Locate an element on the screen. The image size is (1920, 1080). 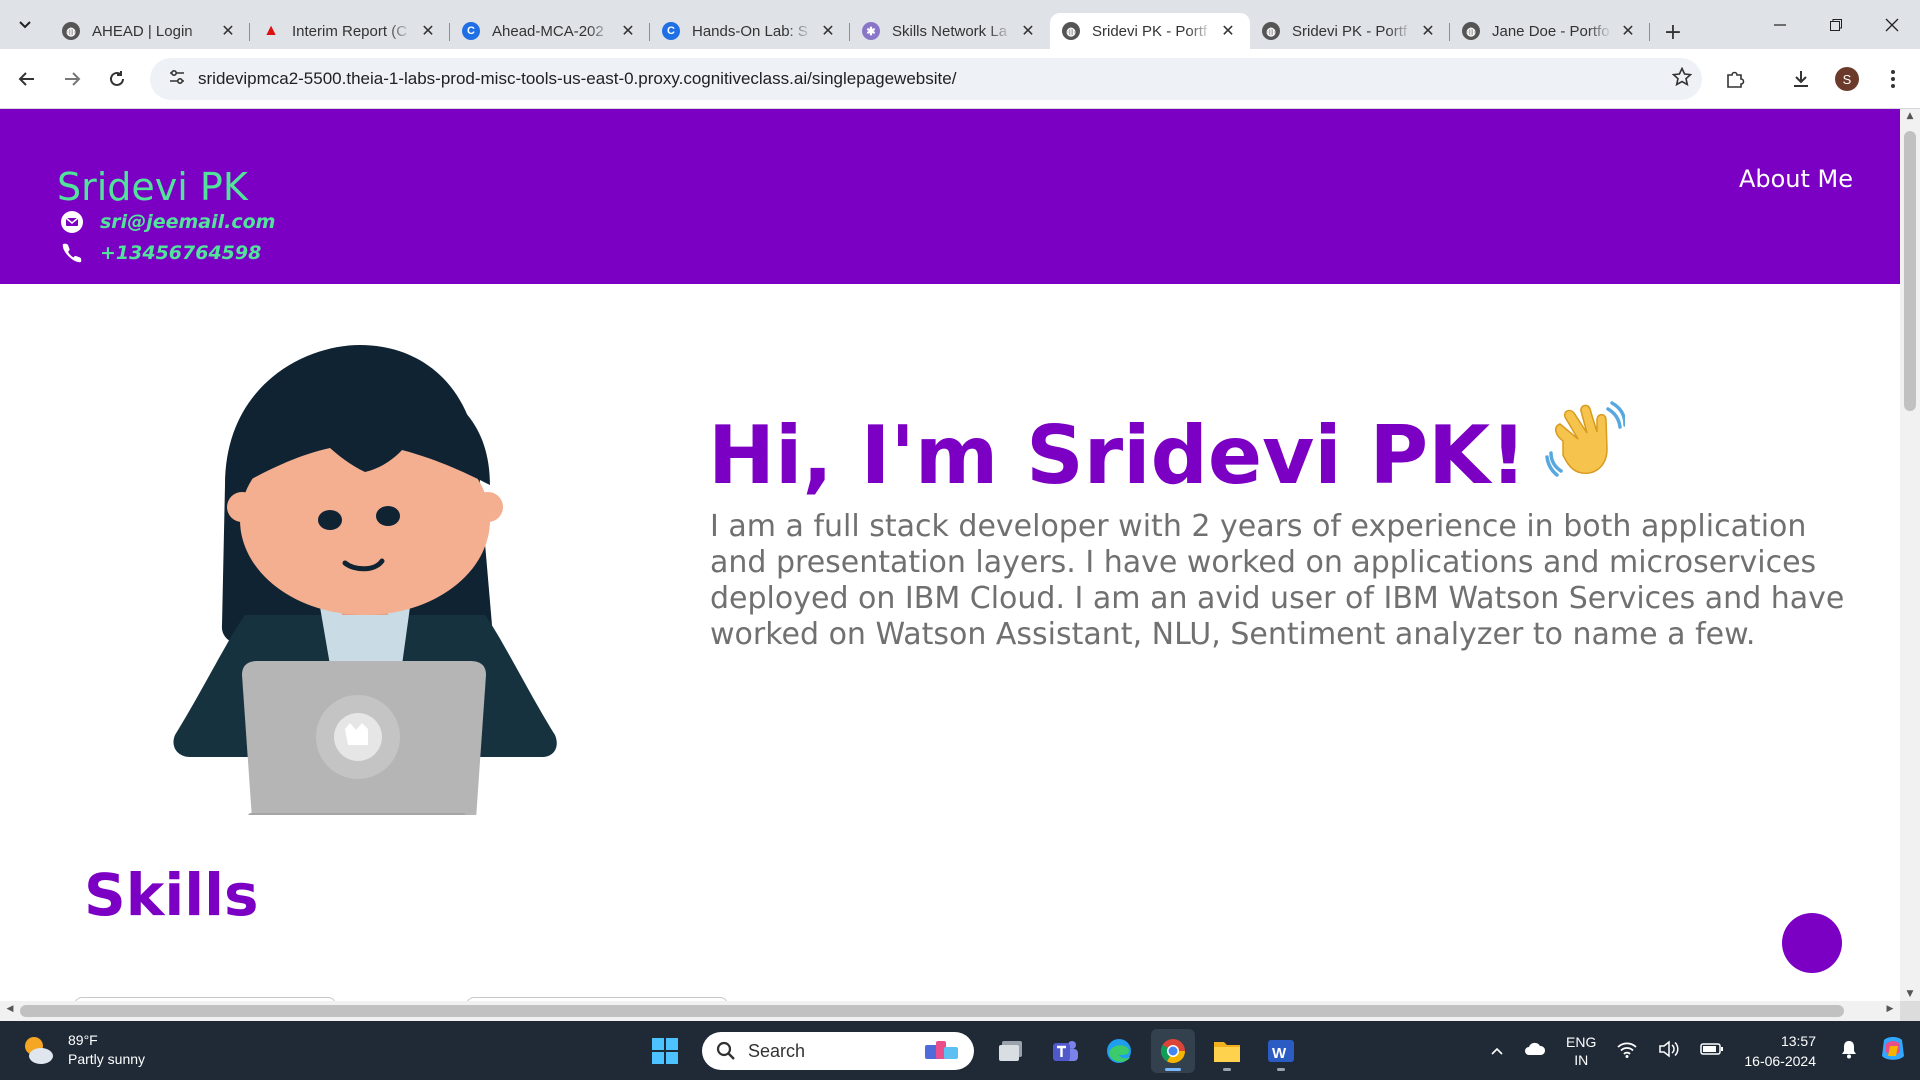
taskbar-clock: 13:57 16-06-2024 is located at coordinates (1780, 1051).